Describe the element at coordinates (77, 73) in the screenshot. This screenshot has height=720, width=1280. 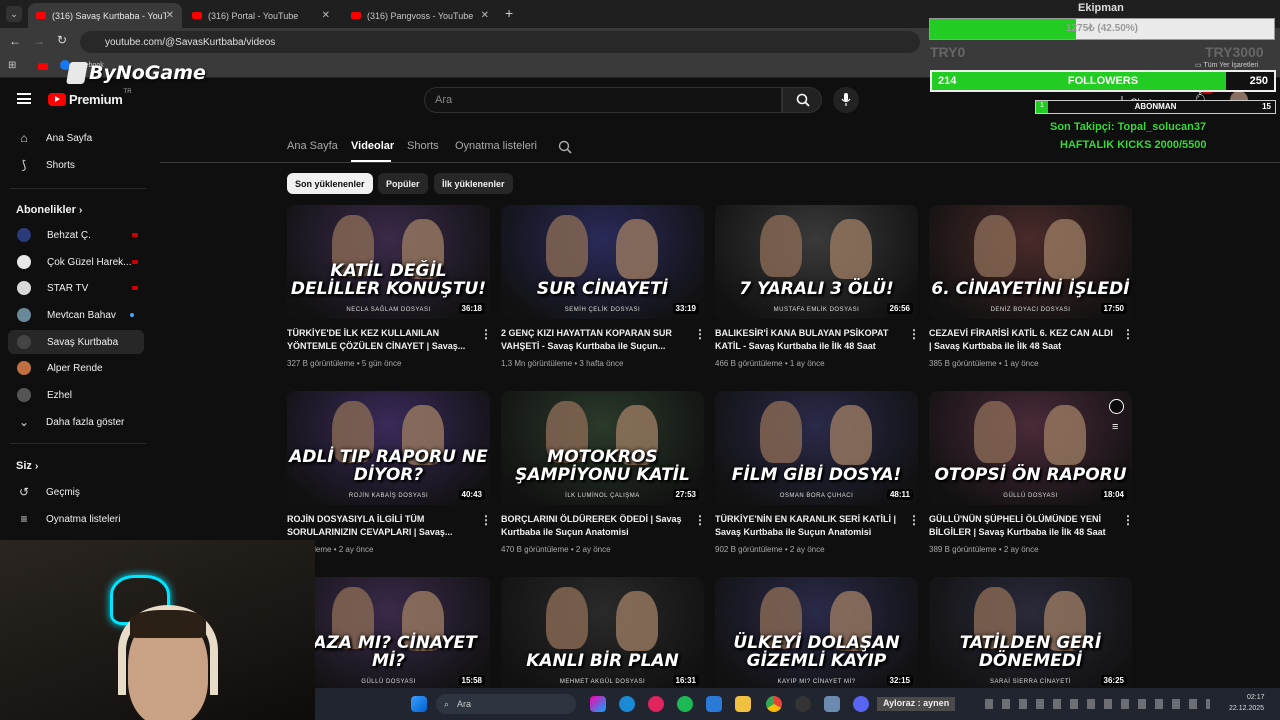
I see `bynogame-mark-icon` at that location.